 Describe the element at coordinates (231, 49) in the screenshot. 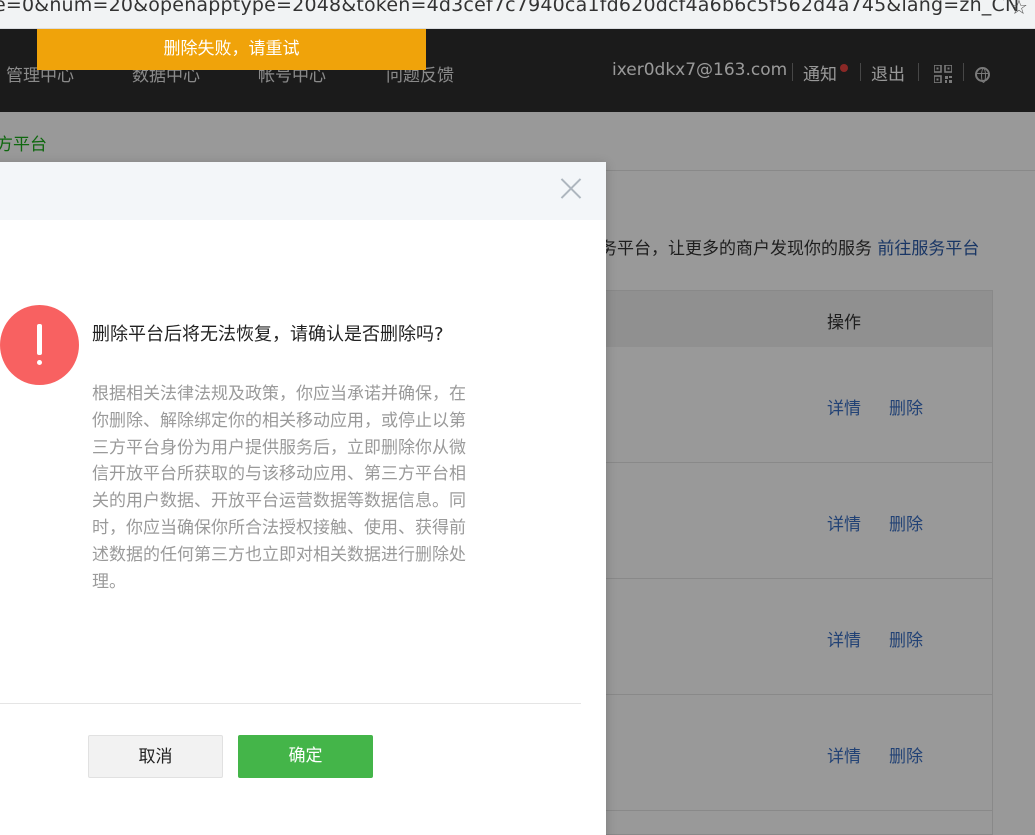

I see `error-toast: 删除失败，请重试` at that location.